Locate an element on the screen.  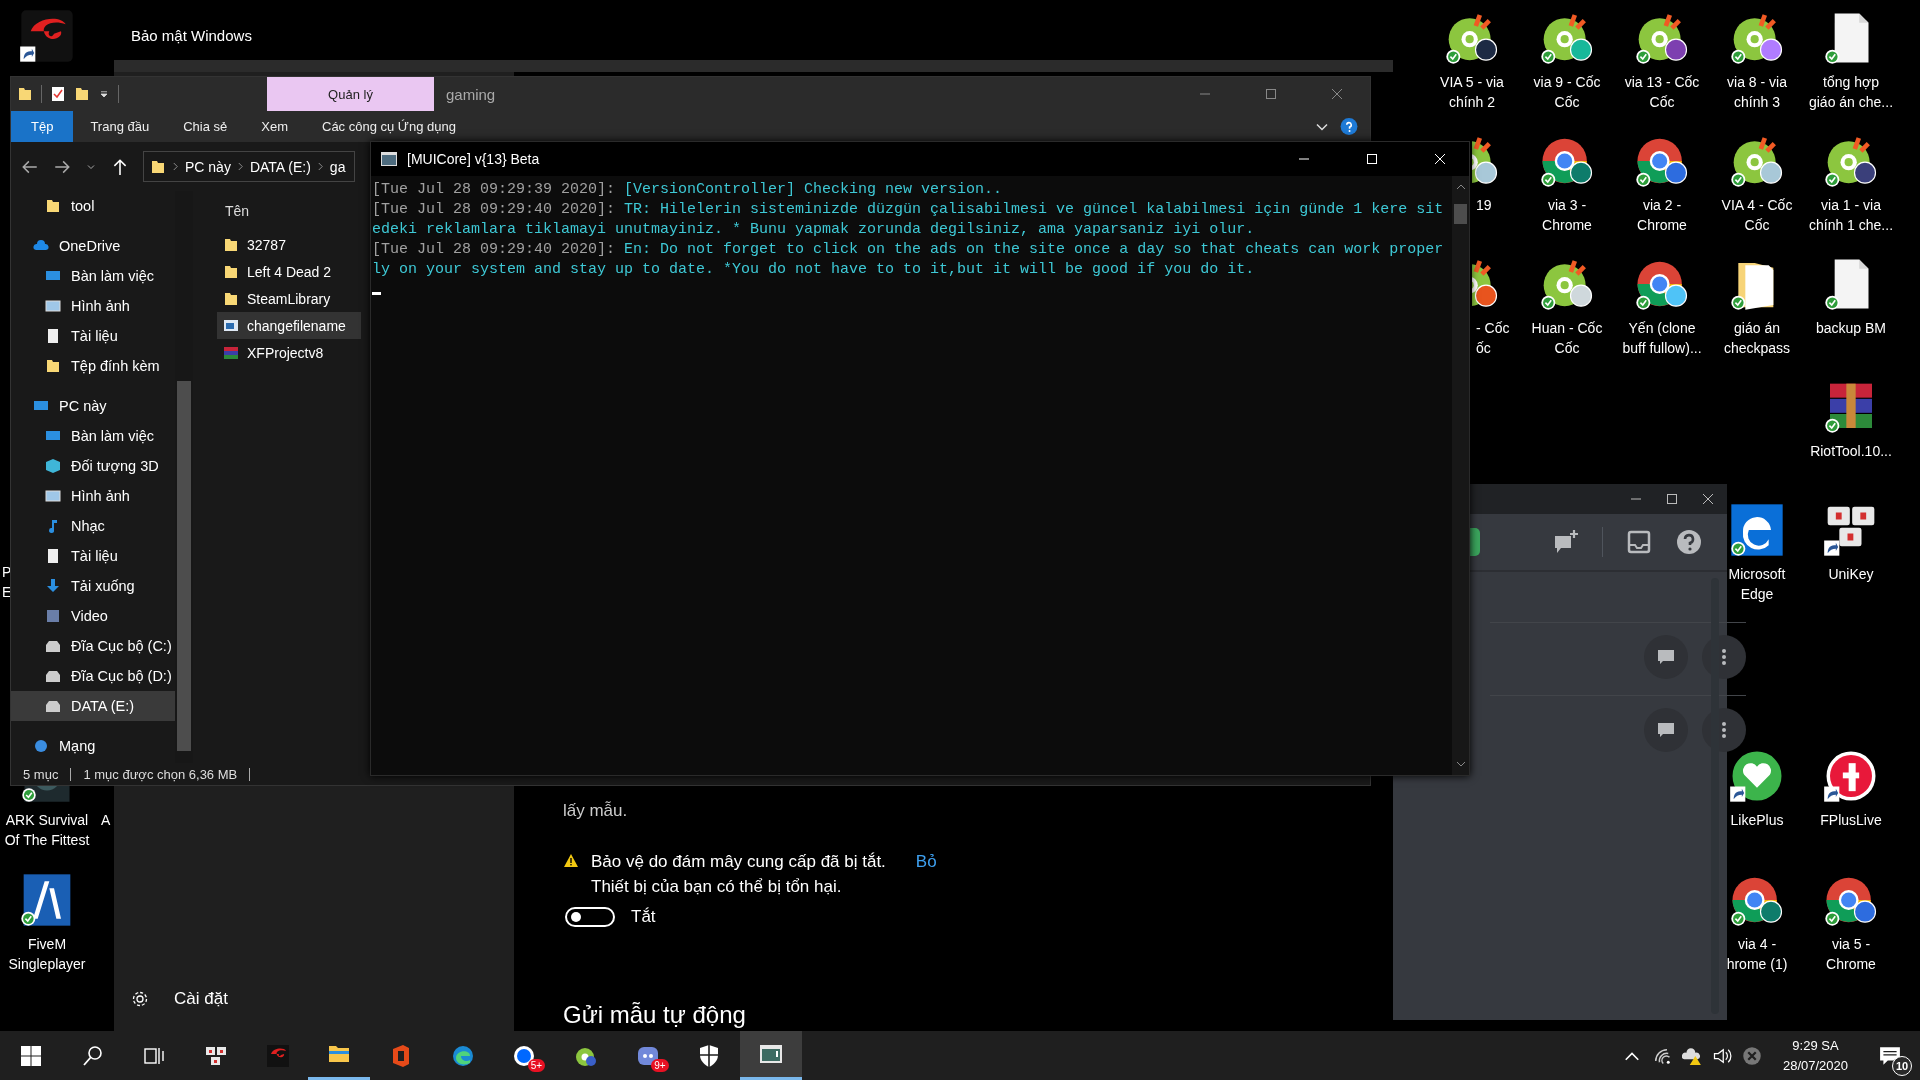
nav-item: Đĩa Cục bộ (C:) is located at coordinates (93, 646).